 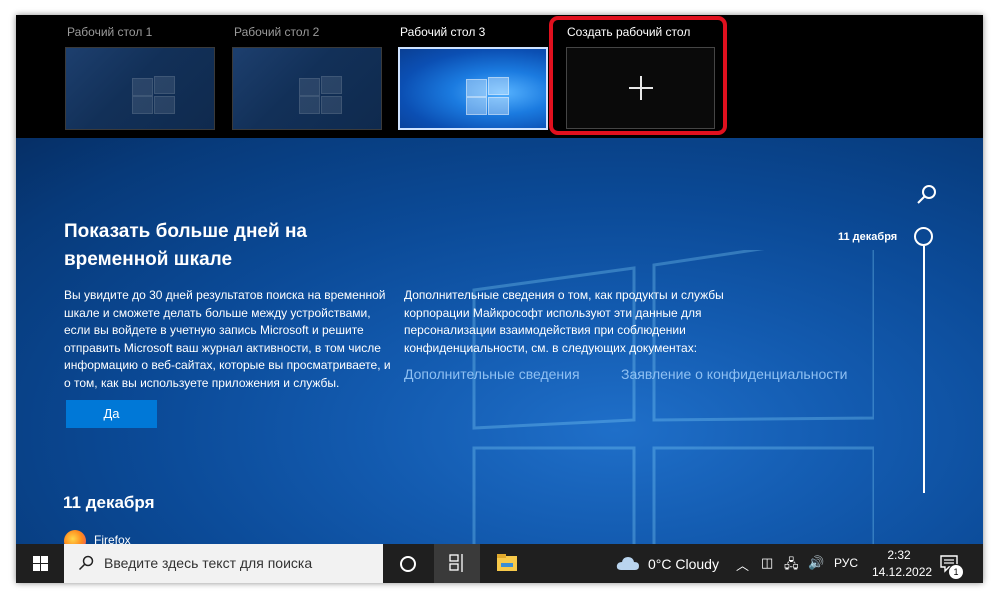 What do you see at coordinates (628, 563) in the screenshot?
I see `cloud-weather-icon` at bounding box center [628, 563].